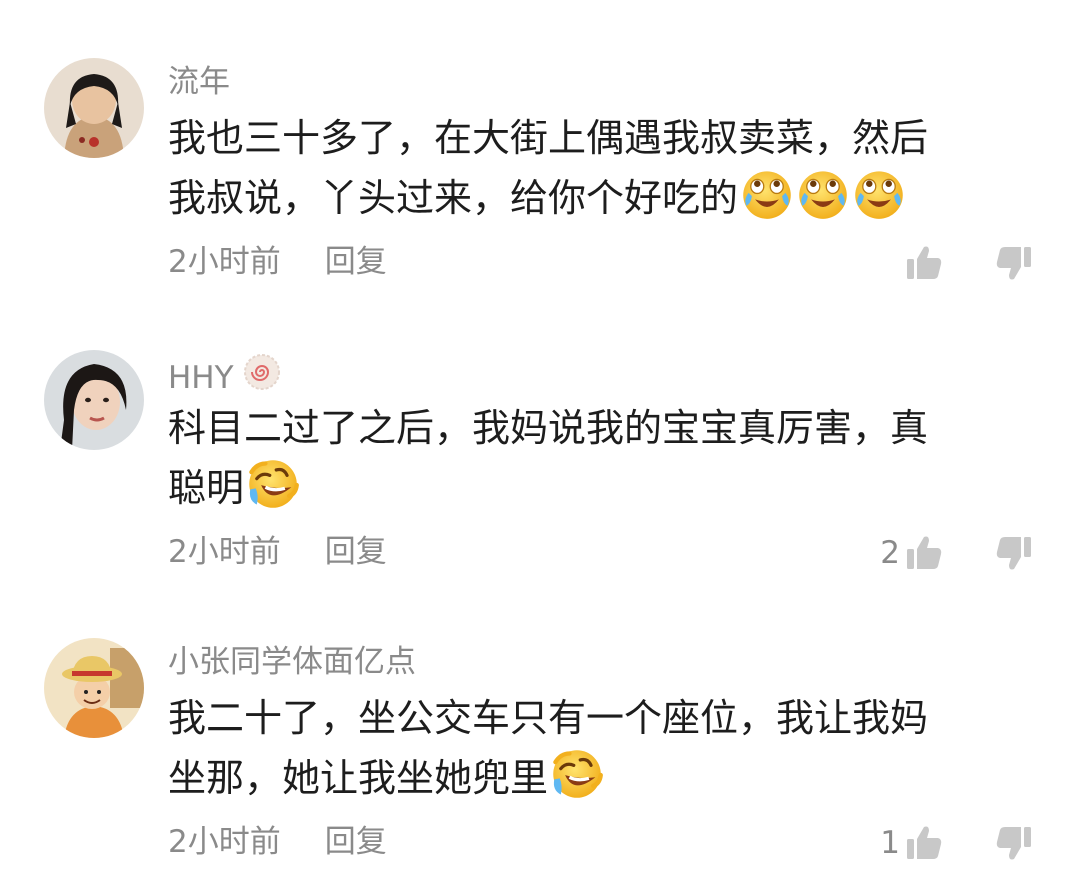 This screenshot has height=895, width=1080. Describe the element at coordinates (957, 553) in the screenshot. I see `comment-actions: 2` at that location.